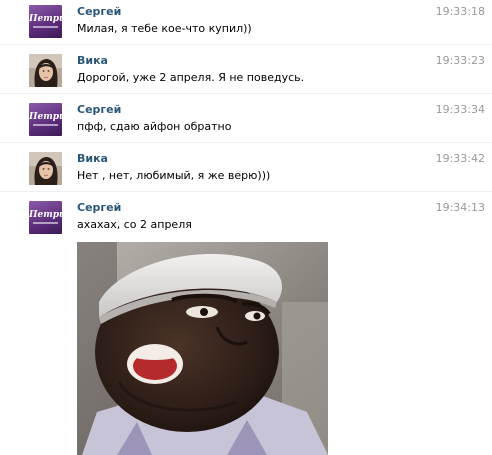 The image size is (492, 455). Describe the element at coordinates (164, 28) in the screenshot. I see `message-text: Милая, я тебе кое-что купил))` at that location.